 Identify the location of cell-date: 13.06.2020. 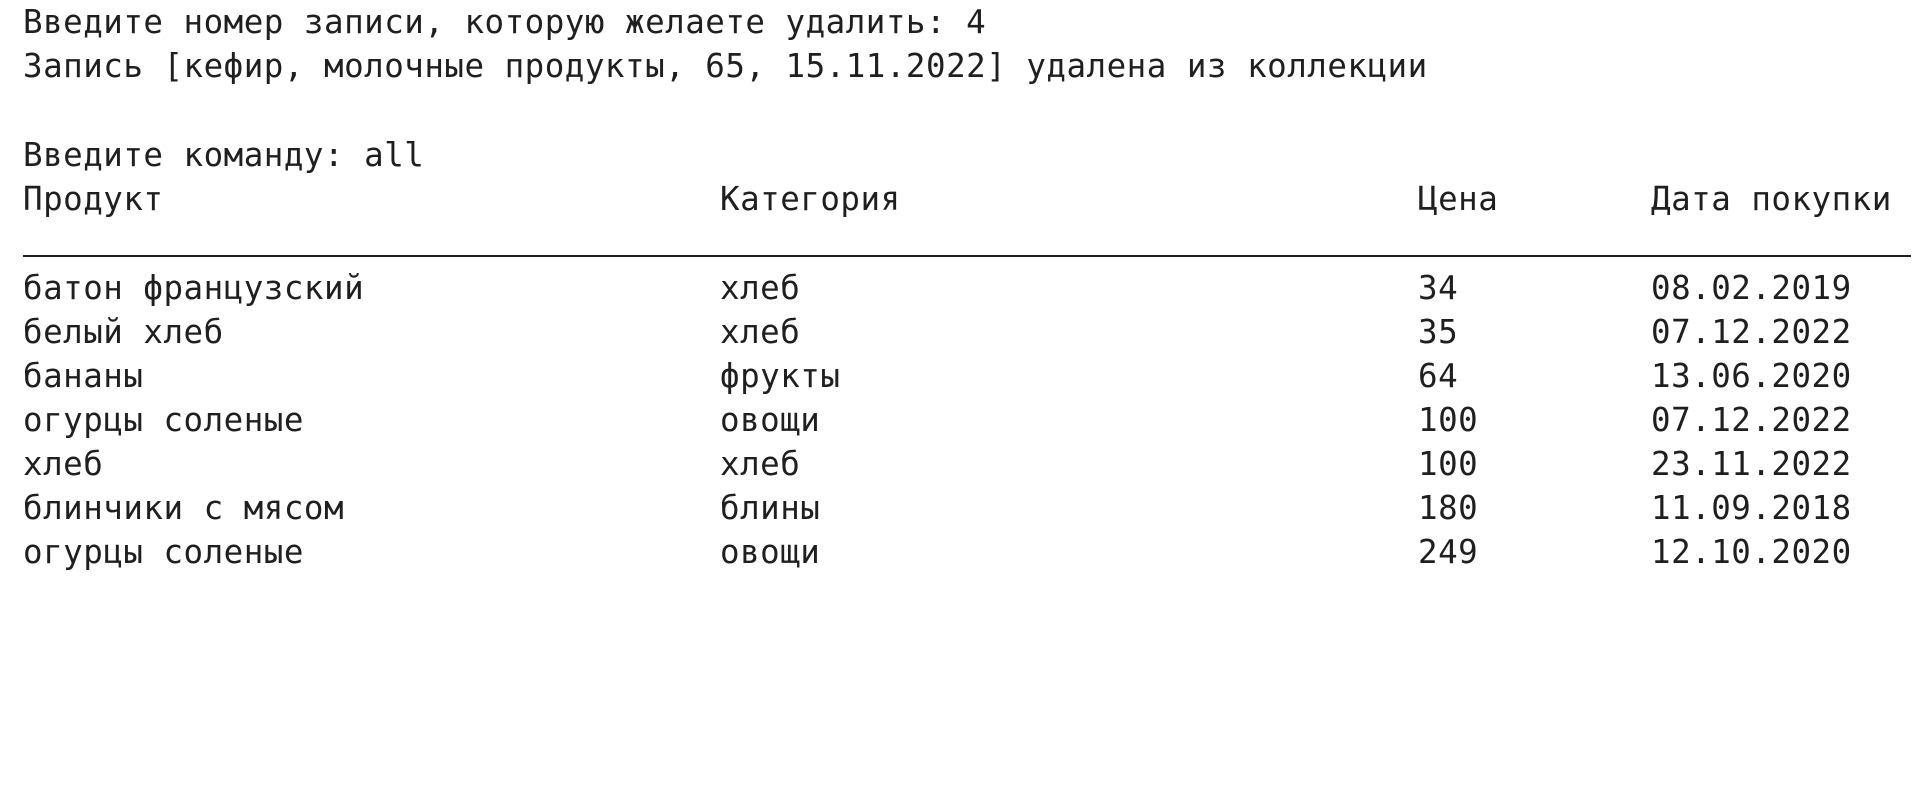
(1751, 376).